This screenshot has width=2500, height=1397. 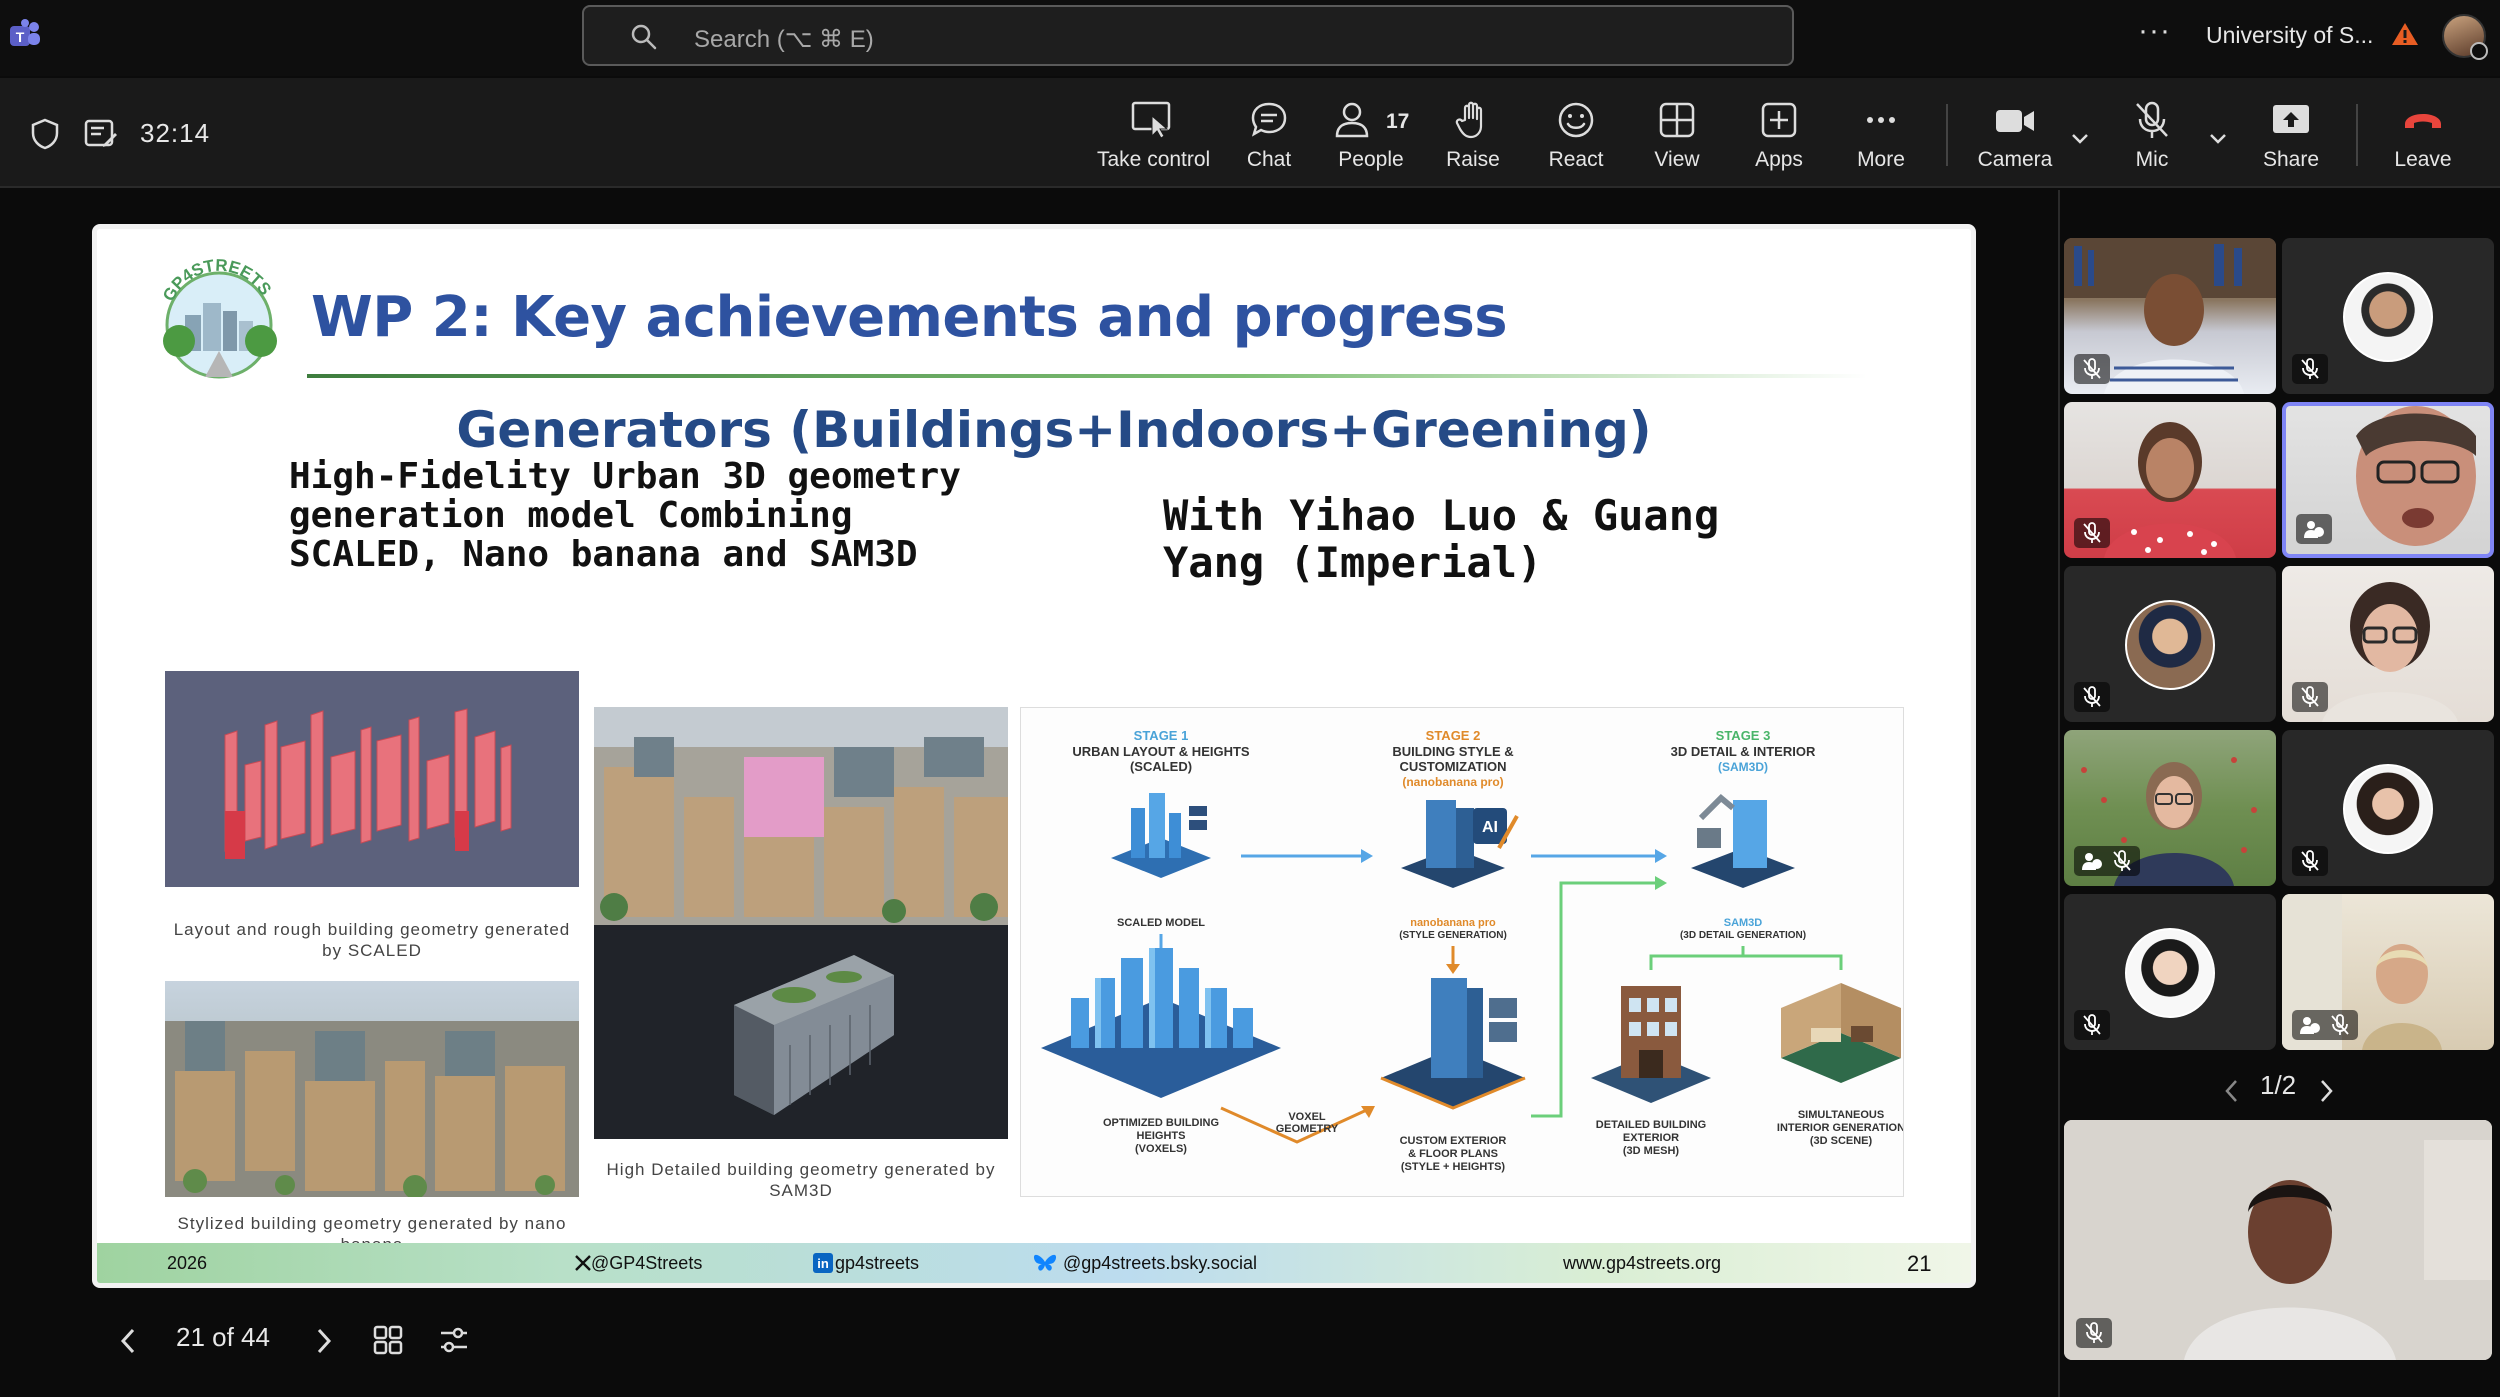 What do you see at coordinates (2325, 1025) in the screenshot?
I see `sharing-muted-indicator` at bounding box center [2325, 1025].